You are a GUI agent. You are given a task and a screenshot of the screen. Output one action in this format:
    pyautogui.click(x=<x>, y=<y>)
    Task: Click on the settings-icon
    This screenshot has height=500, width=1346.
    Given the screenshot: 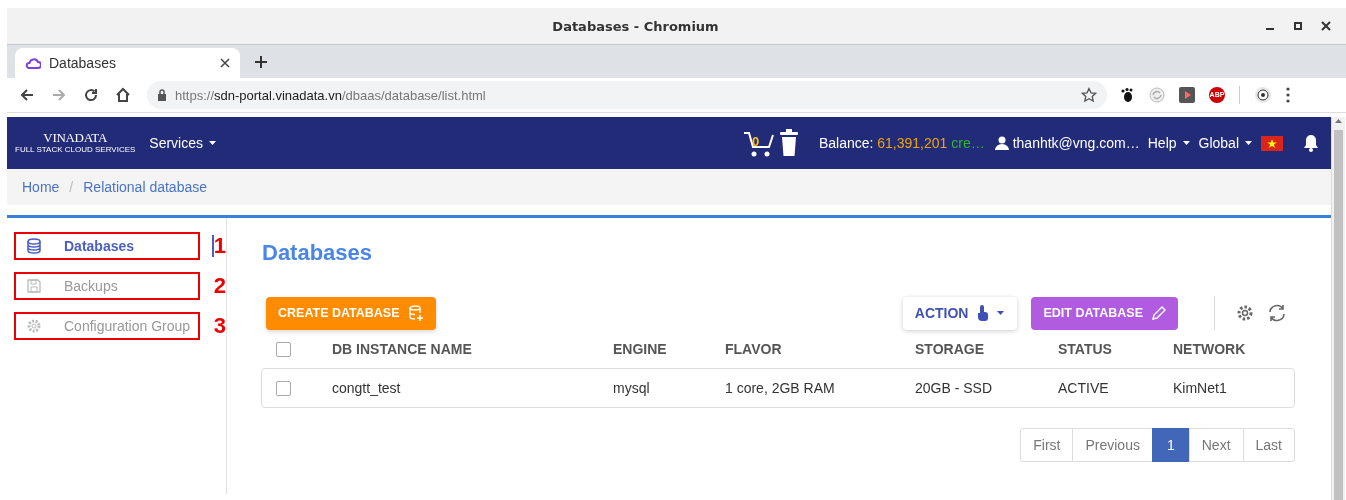 What is the action you would take?
    pyautogui.click(x=1245, y=313)
    